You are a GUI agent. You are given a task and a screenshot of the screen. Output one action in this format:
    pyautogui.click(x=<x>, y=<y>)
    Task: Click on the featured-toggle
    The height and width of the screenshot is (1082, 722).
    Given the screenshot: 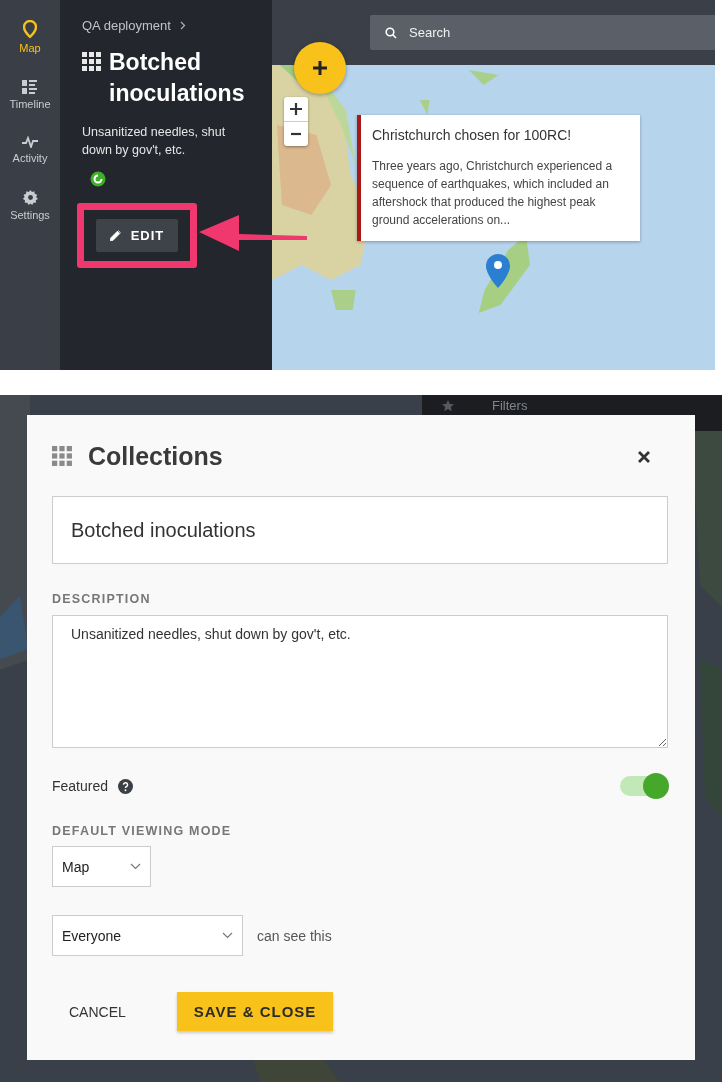 What is the action you would take?
    pyautogui.click(x=644, y=786)
    